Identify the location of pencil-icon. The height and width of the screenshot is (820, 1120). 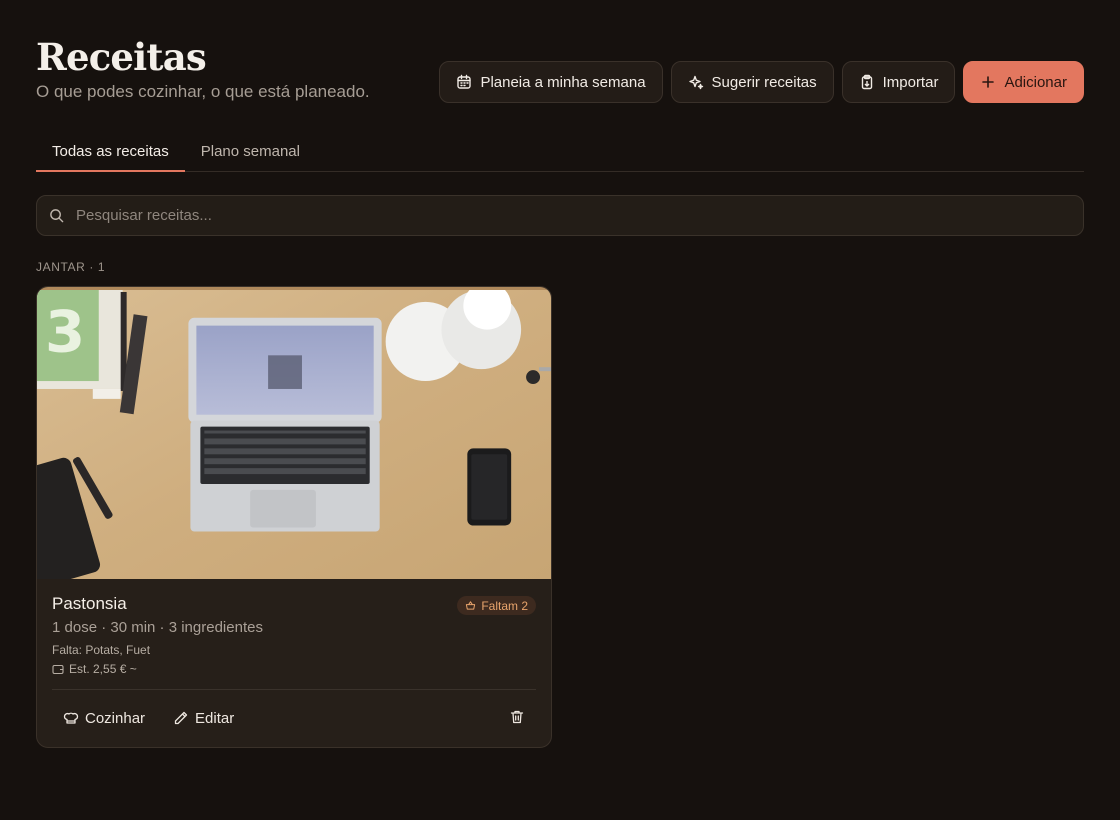
(181, 718).